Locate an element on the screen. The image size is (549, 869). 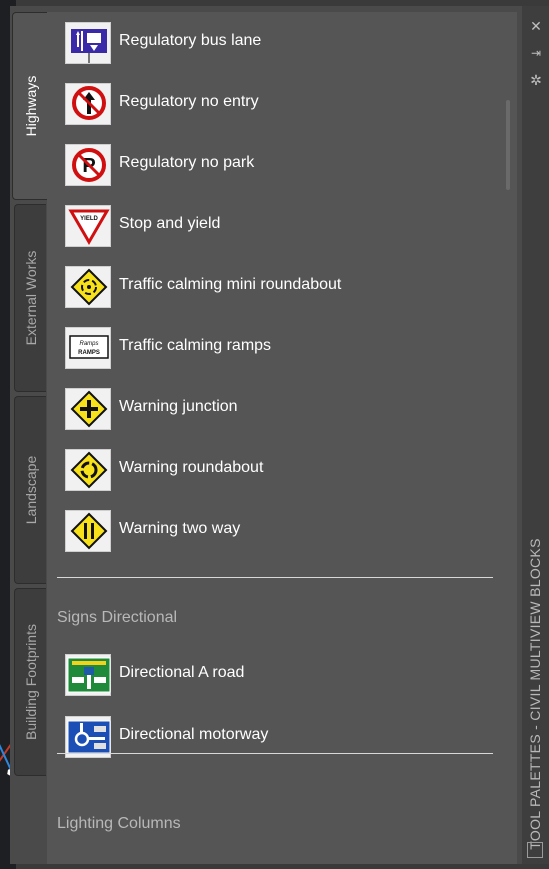
ramps-bottom-text: RAMPS is located at coordinates (89, 353).